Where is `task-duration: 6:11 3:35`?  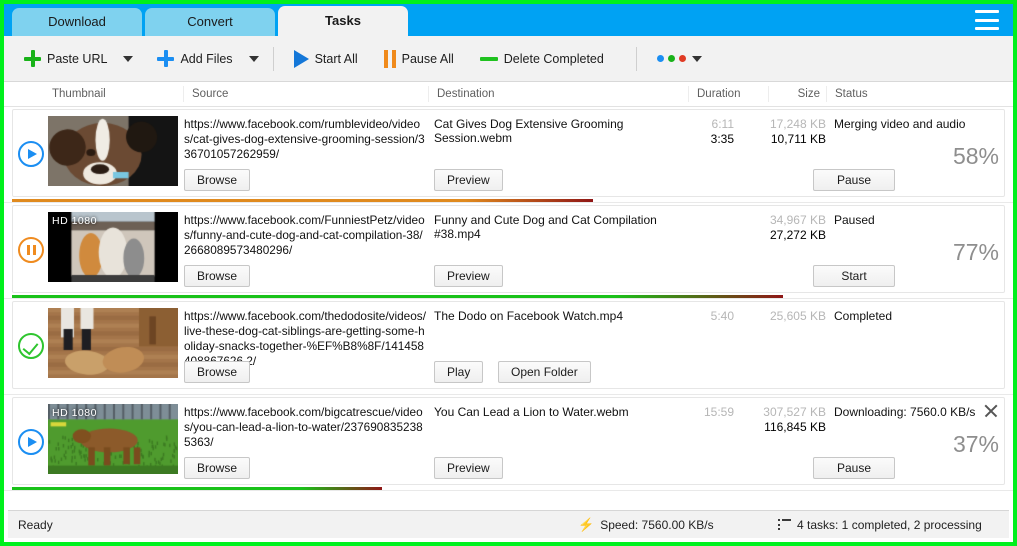
task-duration: 6:11 3:35 is located at coordinates (705, 132).